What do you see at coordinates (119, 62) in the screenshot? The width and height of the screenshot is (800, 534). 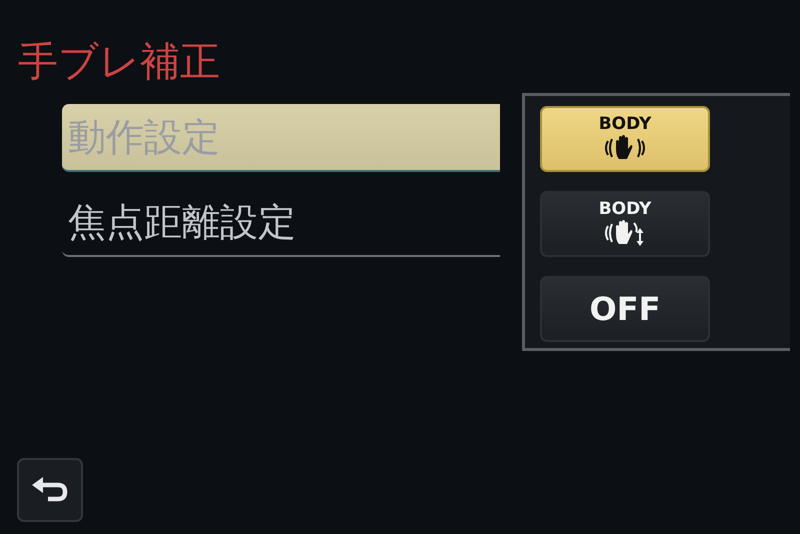 I see `menu-title: 手ブレ補正` at bounding box center [119, 62].